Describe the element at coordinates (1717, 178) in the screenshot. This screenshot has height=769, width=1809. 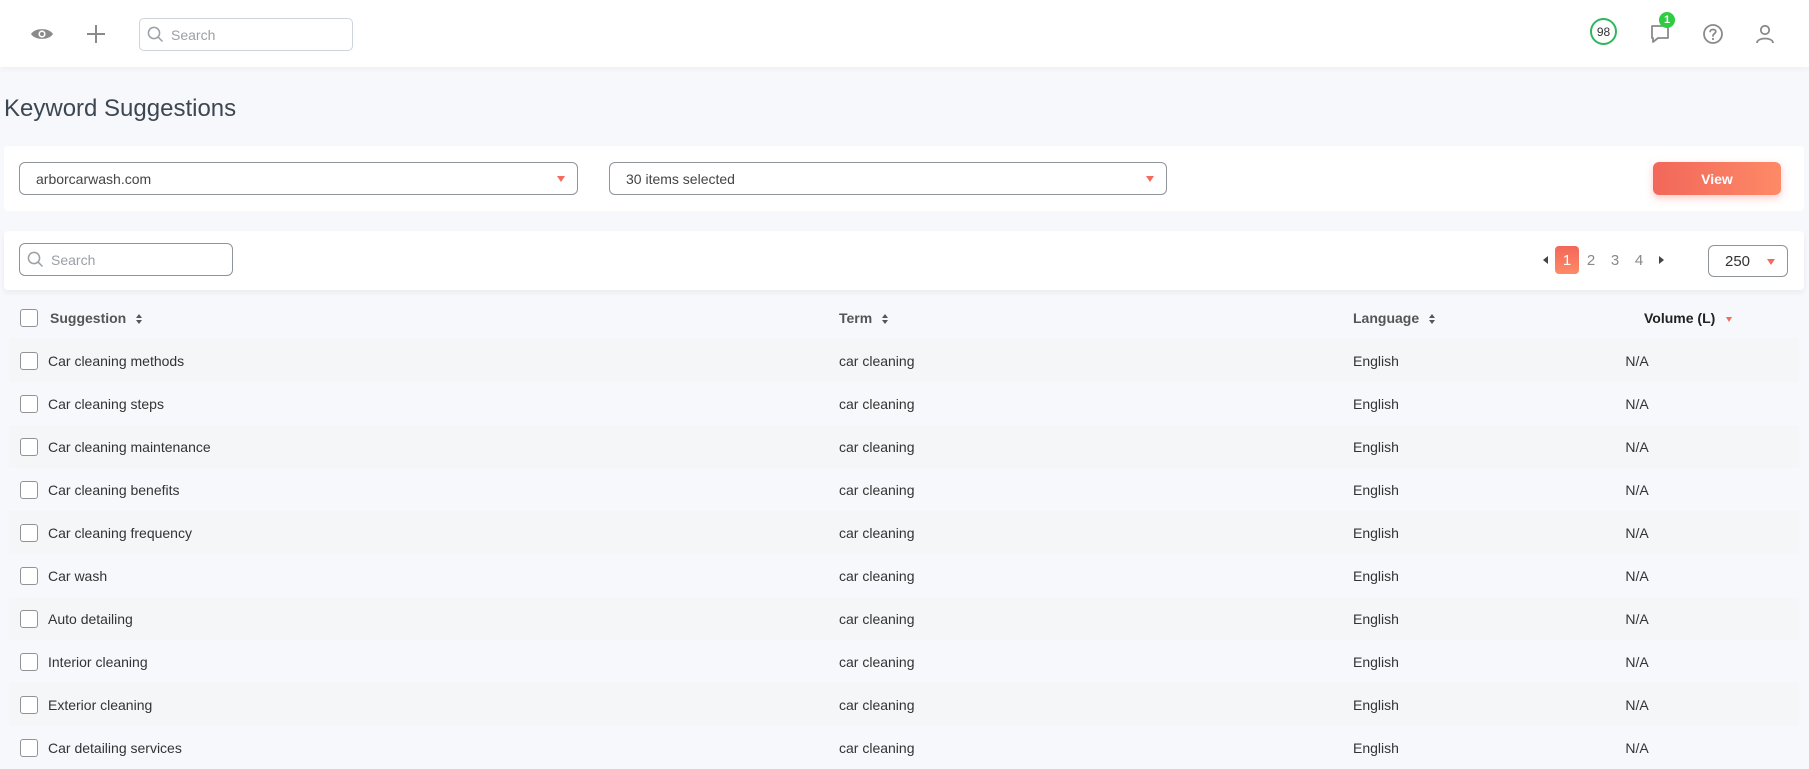
I see `view-button: View` at that location.